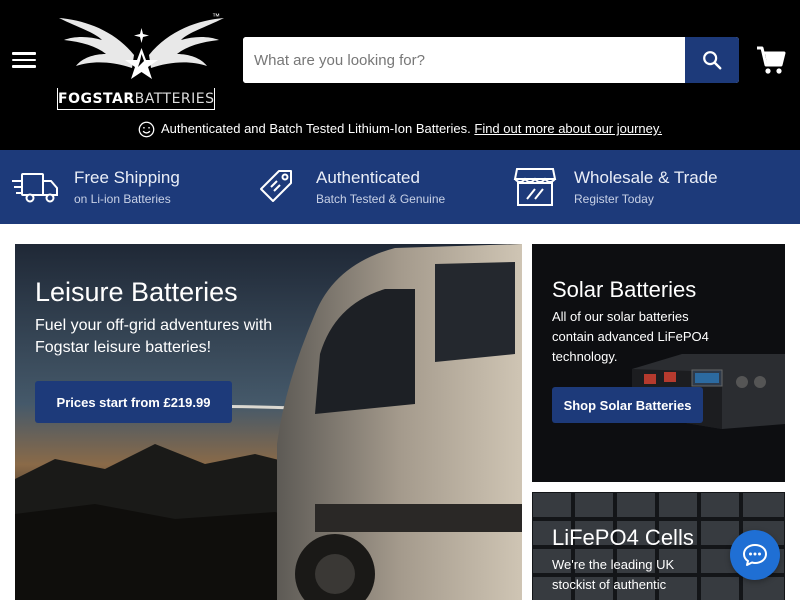  Describe the element at coordinates (614, 198) in the screenshot. I see `feature-subtitle: Register Today` at that location.